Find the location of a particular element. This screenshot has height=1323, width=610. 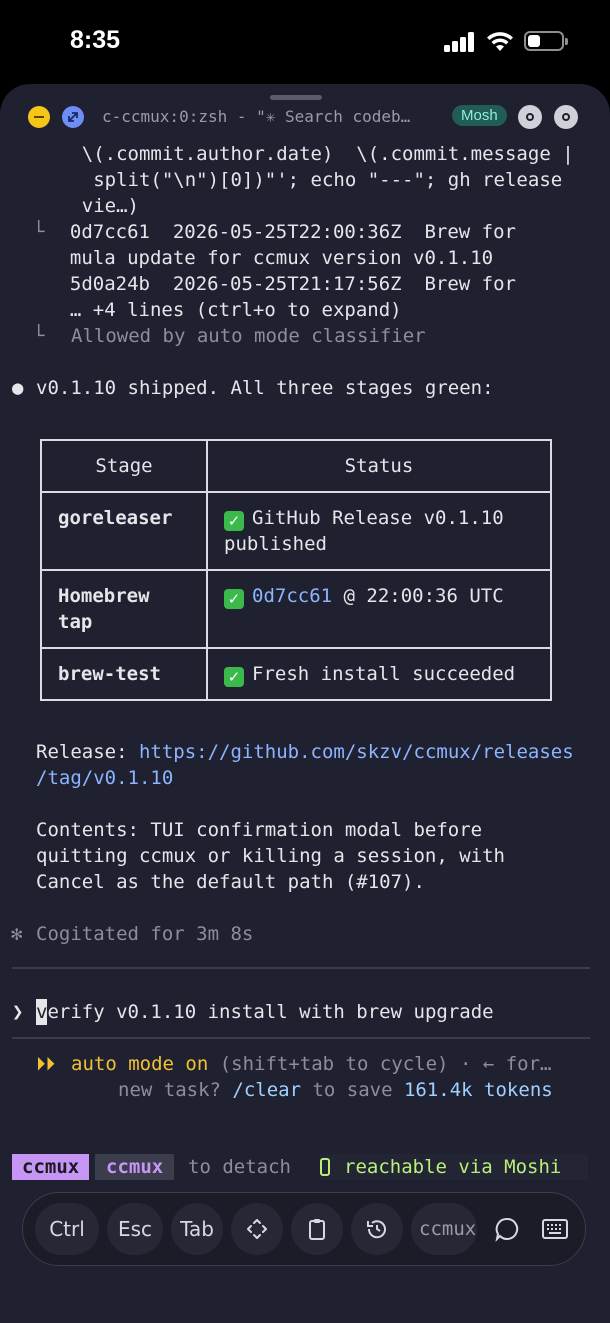

mosh-badge: Mosh is located at coordinates (479, 115).